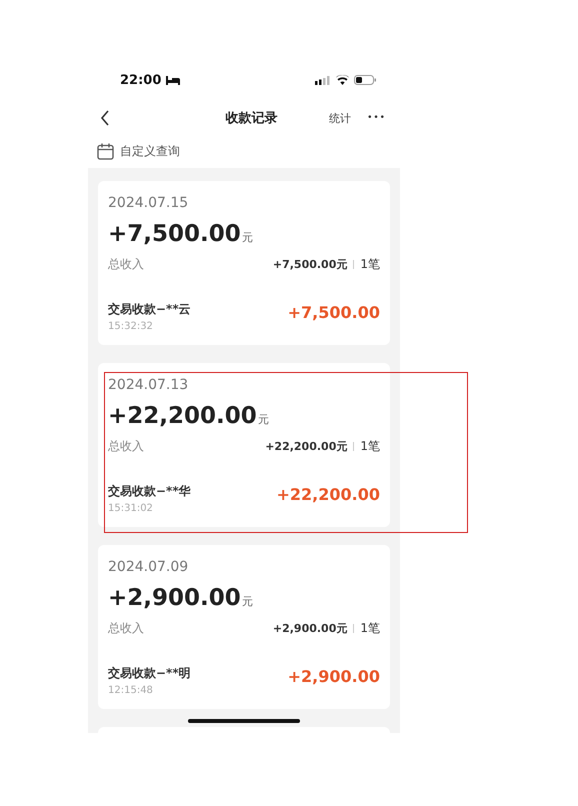 This screenshot has width=578, height=806. I want to click on daily-total: +2,900.00, so click(174, 598).